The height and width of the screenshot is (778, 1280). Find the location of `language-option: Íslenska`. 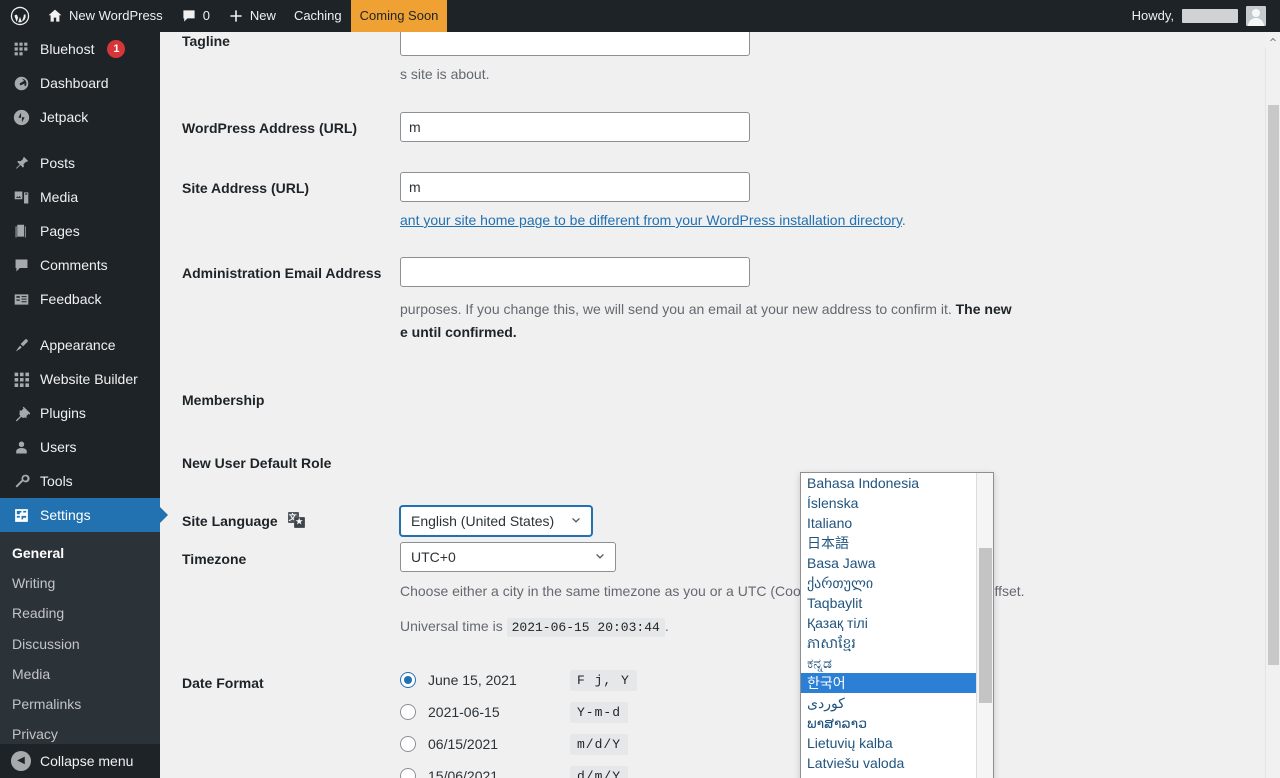

language-option: Íslenska is located at coordinates (889, 503).